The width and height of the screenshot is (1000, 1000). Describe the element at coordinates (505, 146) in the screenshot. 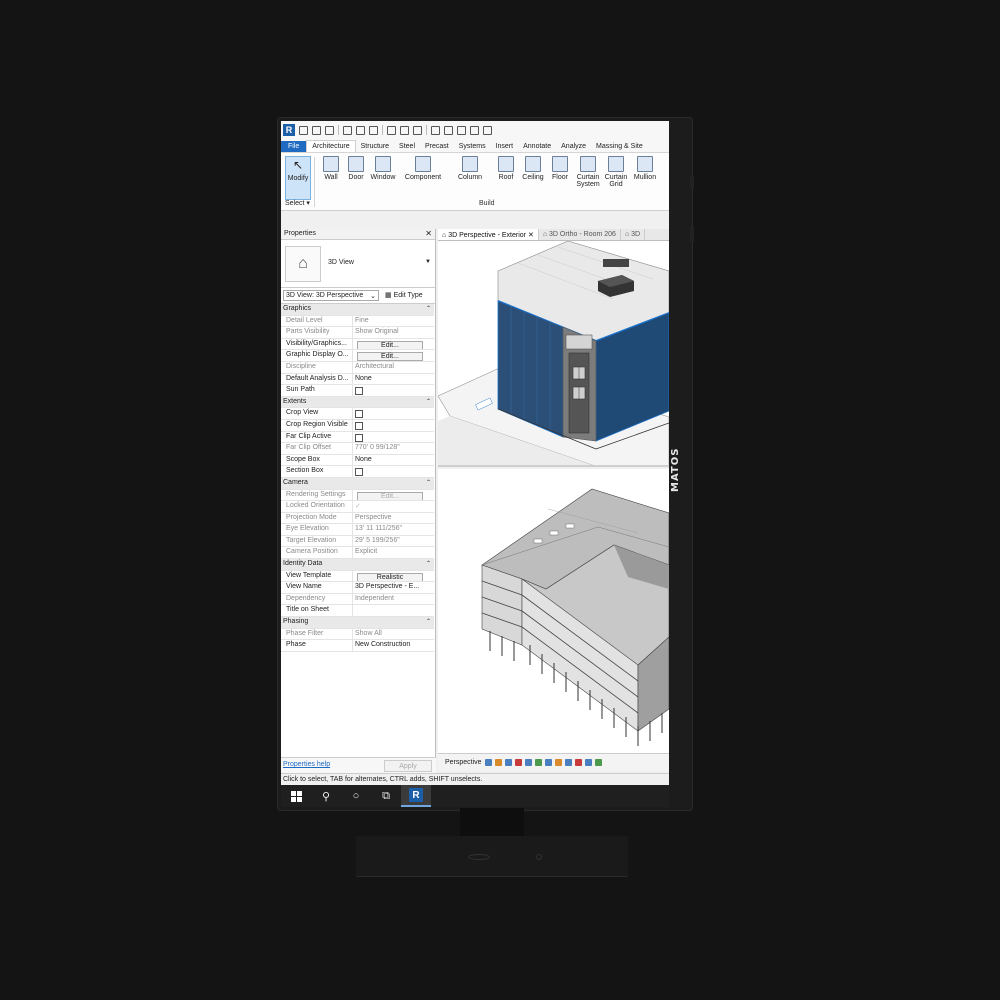

I see `tab-insert: Insert` at that location.